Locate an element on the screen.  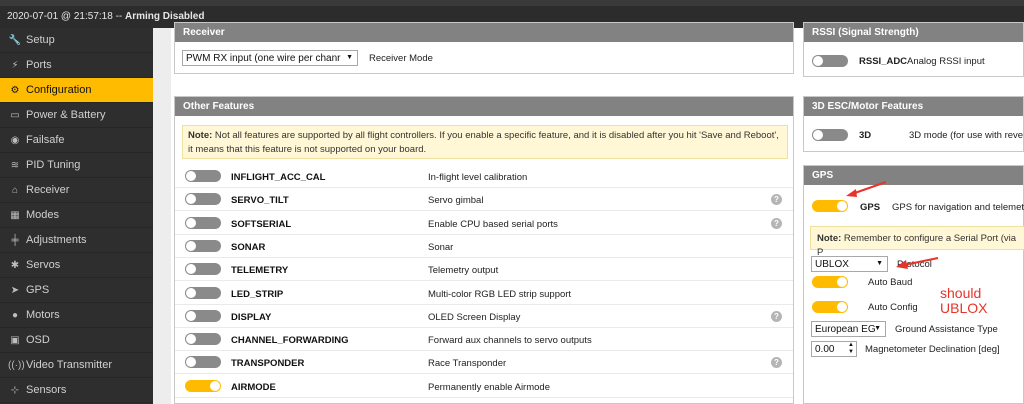
auto-config-label: Auto Config is located at coordinates (893, 307).